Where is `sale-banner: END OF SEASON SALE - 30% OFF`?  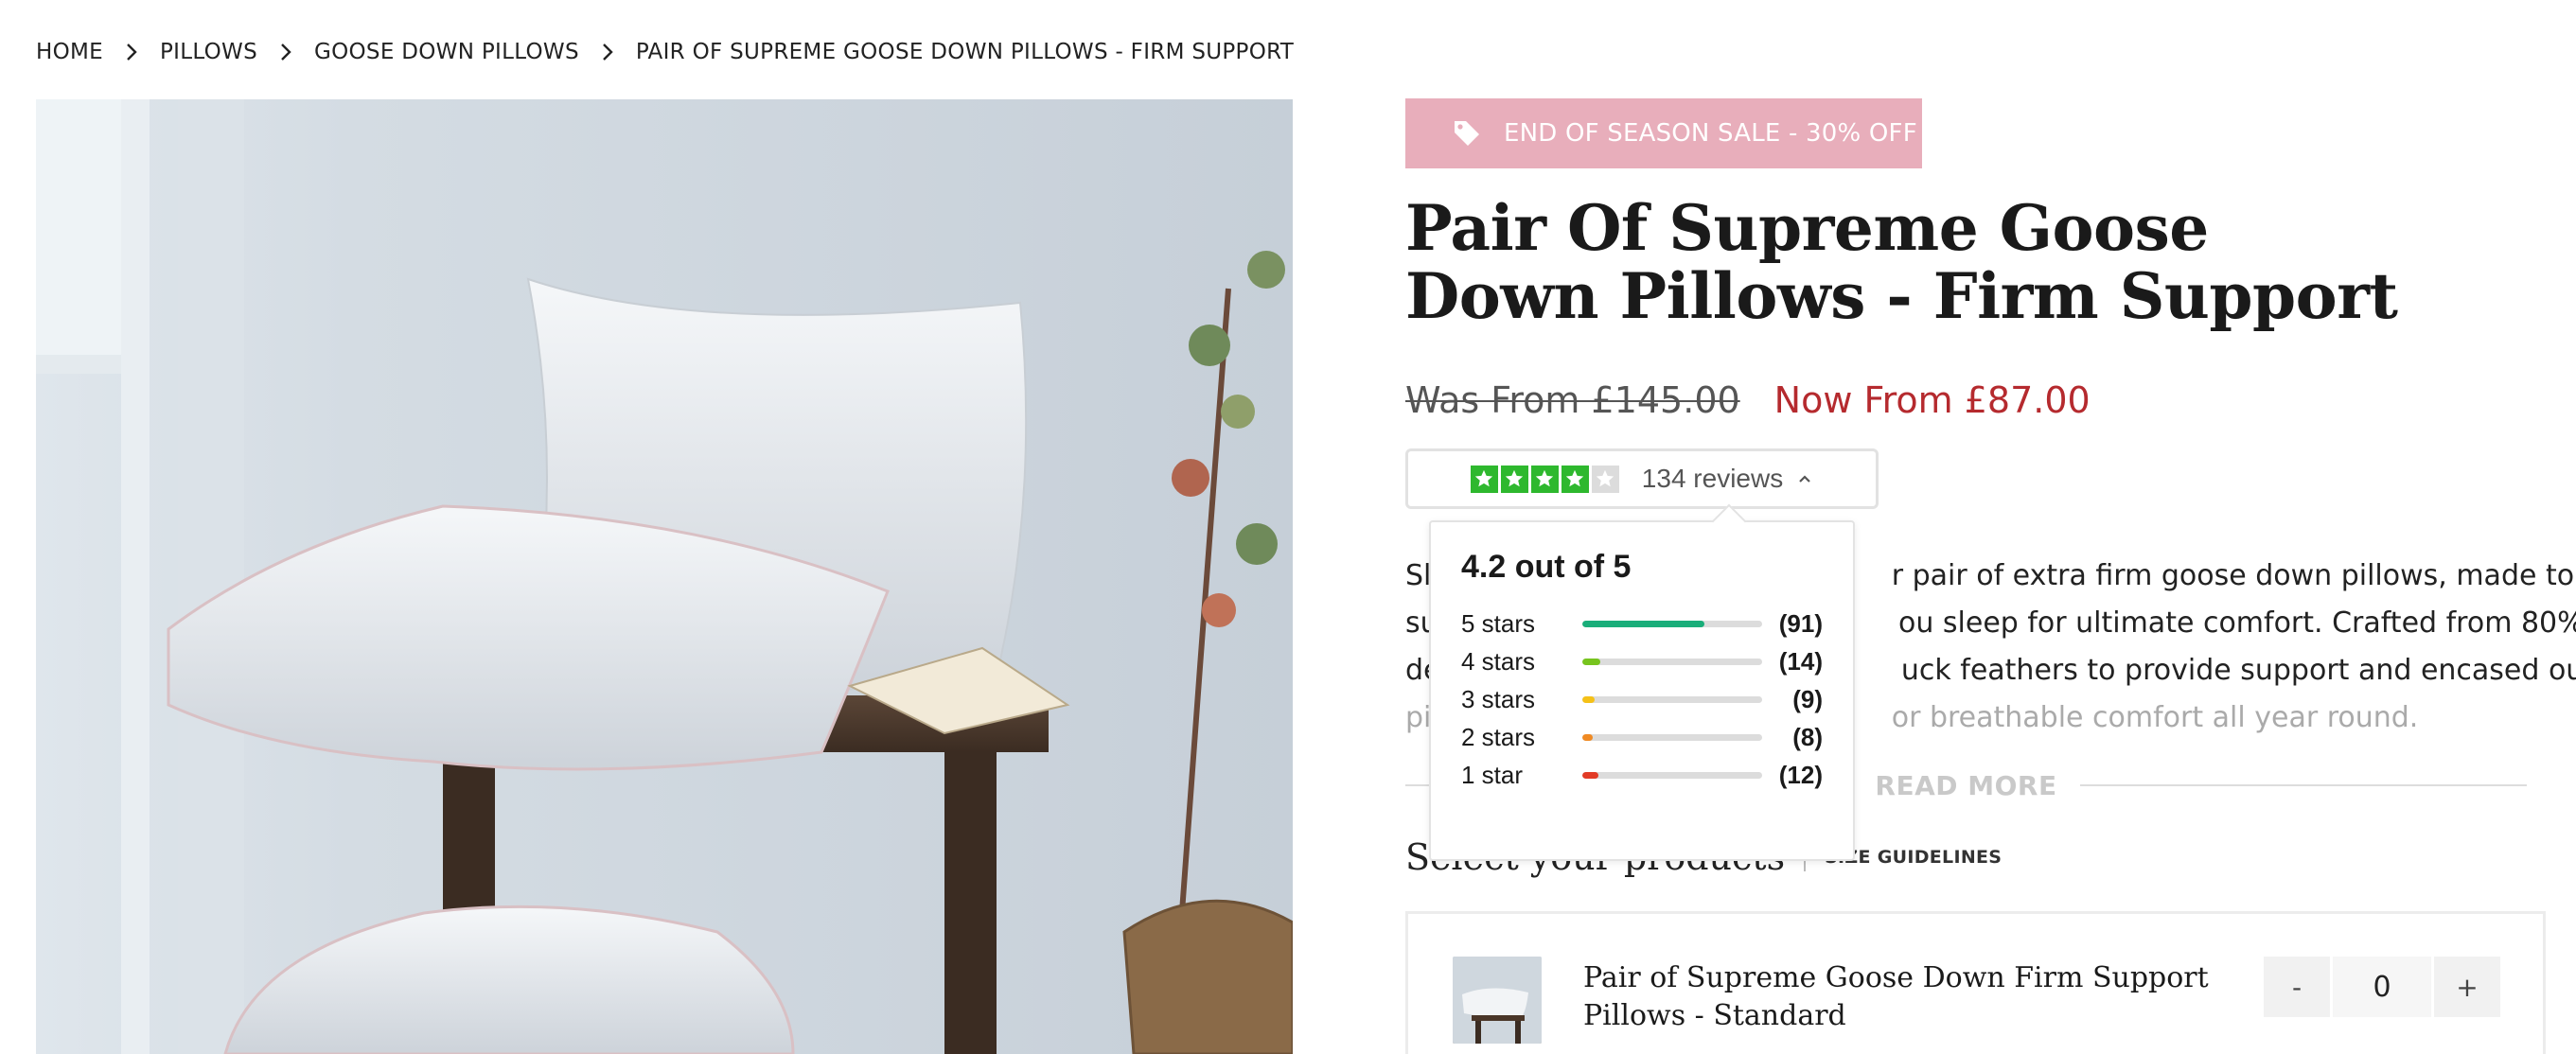 sale-banner: END OF SEASON SALE - 30% OFF is located at coordinates (1663, 133).